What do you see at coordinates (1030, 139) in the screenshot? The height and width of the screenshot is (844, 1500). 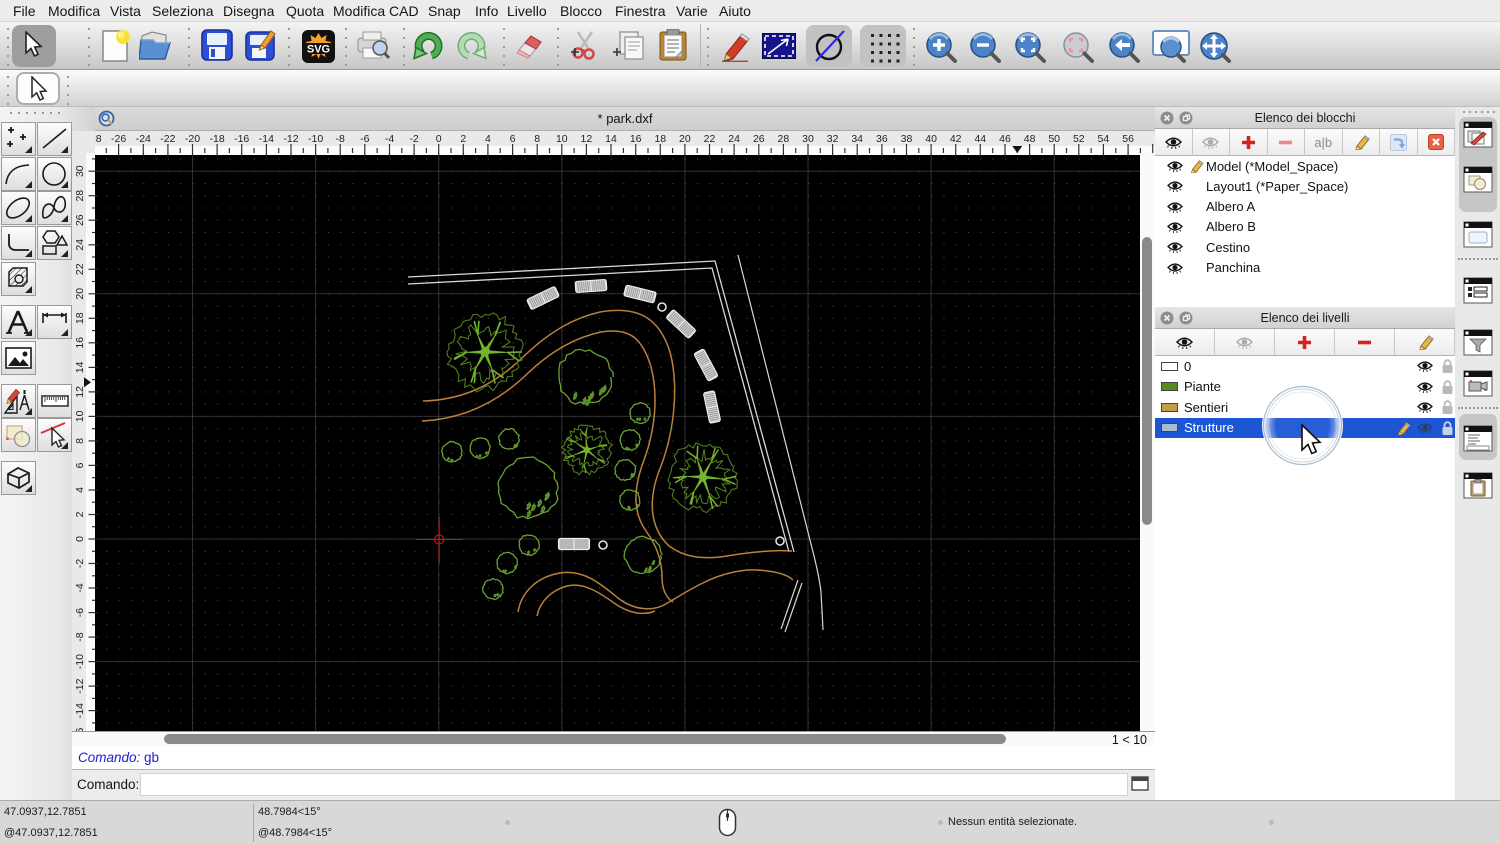 I see `svg-text: 48` at bounding box center [1030, 139].